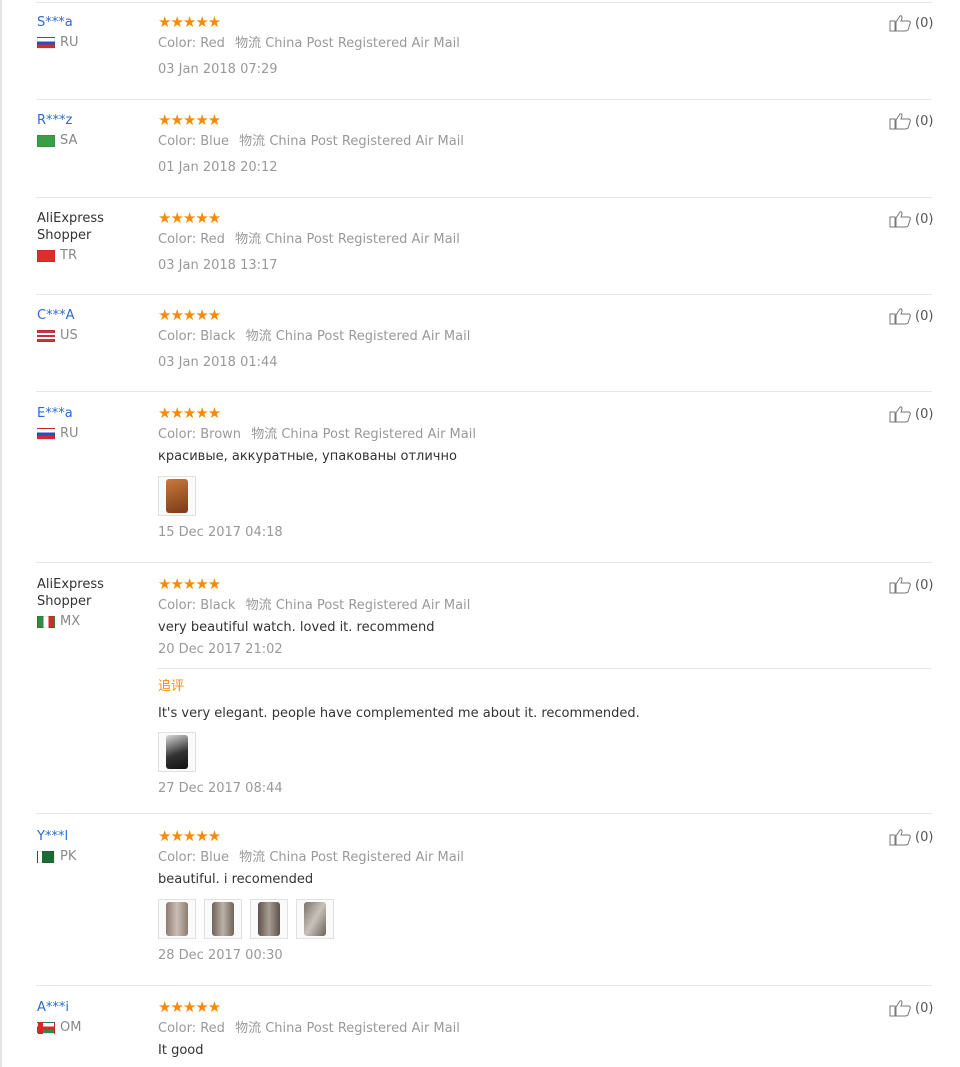 The height and width of the screenshot is (1067, 960). Describe the element at coordinates (218, 69) in the screenshot. I see `review-date: 03 Jan 2018 07:29` at that location.